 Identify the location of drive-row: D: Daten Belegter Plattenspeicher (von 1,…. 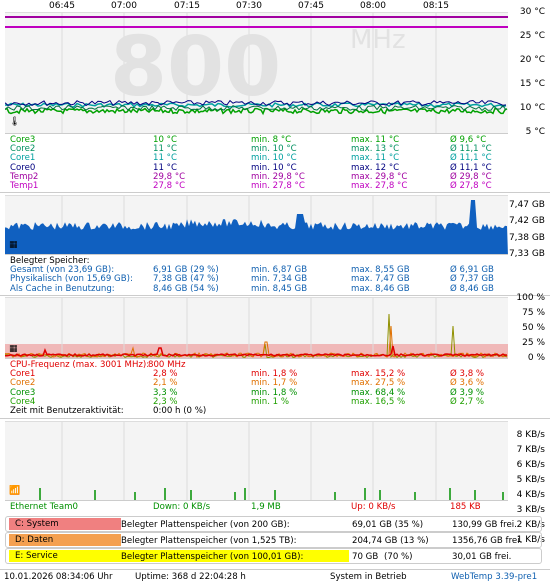
(273, 540).